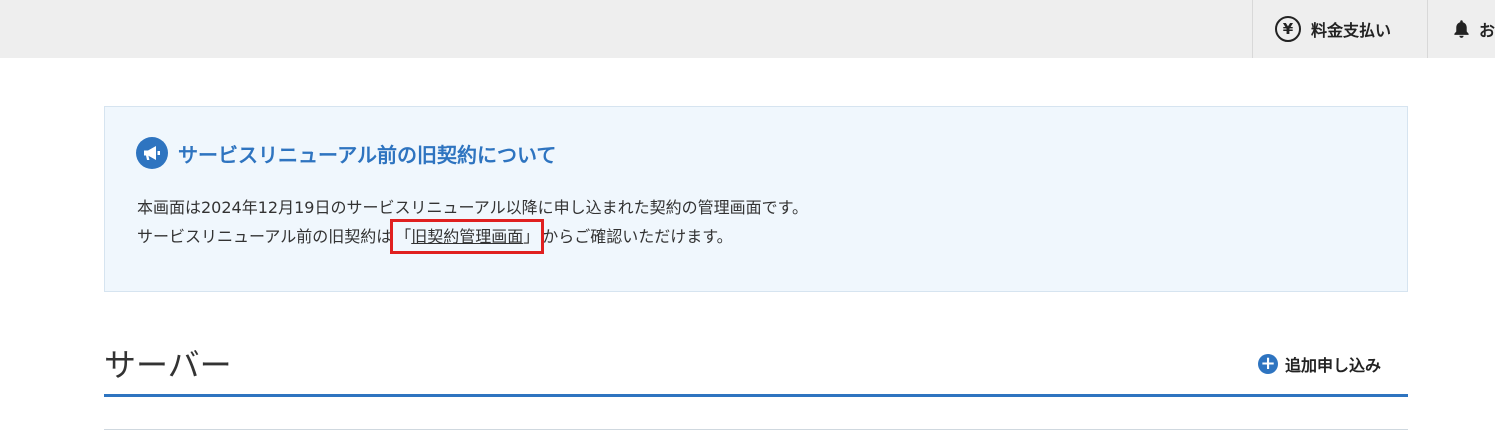 The image size is (1495, 445). What do you see at coordinates (367, 154) in the screenshot?
I see `notice-title-text: サービスリニューアル前の旧契約について` at bounding box center [367, 154].